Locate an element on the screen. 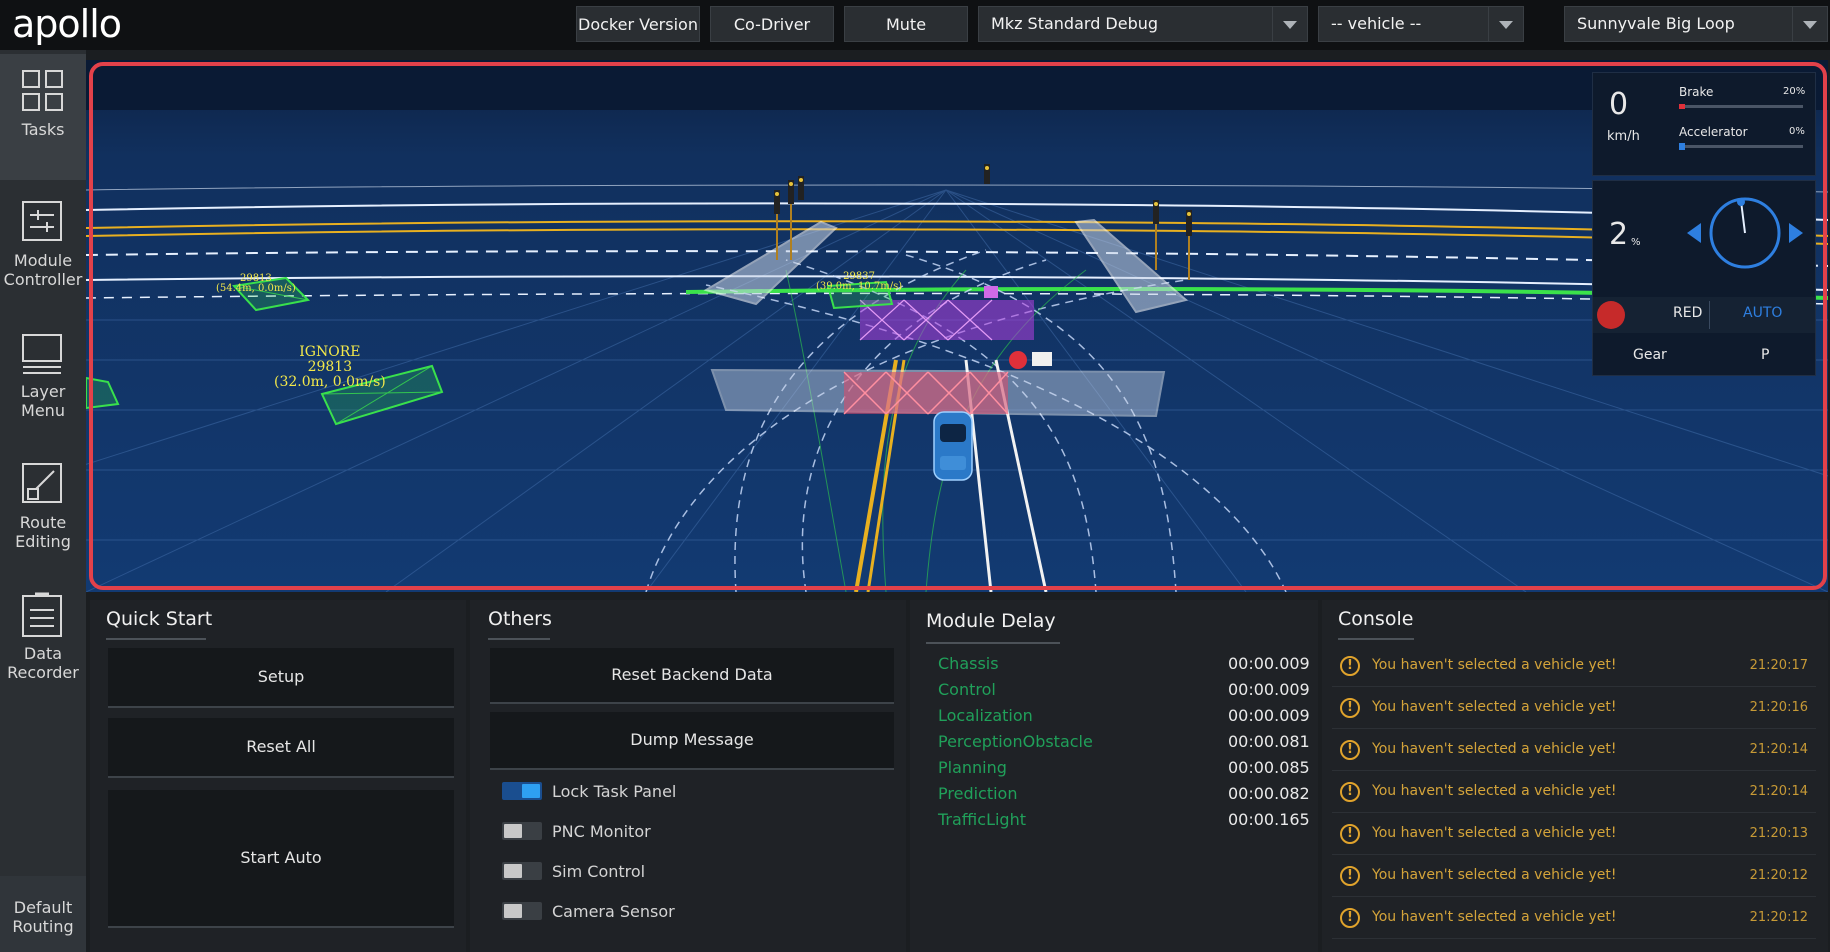 Image resolution: width=1830 pixels, height=952 pixels. route-editing-icon is located at coordinates (42, 483).